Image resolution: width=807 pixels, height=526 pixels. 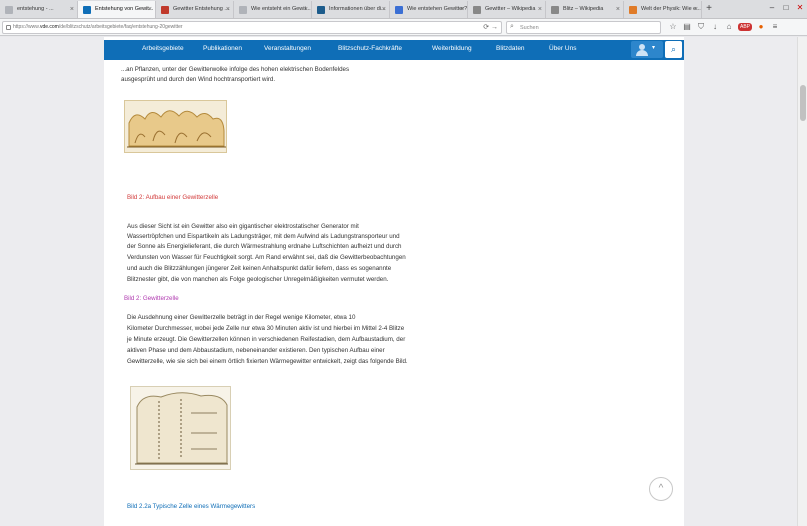 What do you see at coordinates (562, 48) in the screenshot?
I see `nav-item-ueber-uns: Über Uns` at bounding box center [562, 48].